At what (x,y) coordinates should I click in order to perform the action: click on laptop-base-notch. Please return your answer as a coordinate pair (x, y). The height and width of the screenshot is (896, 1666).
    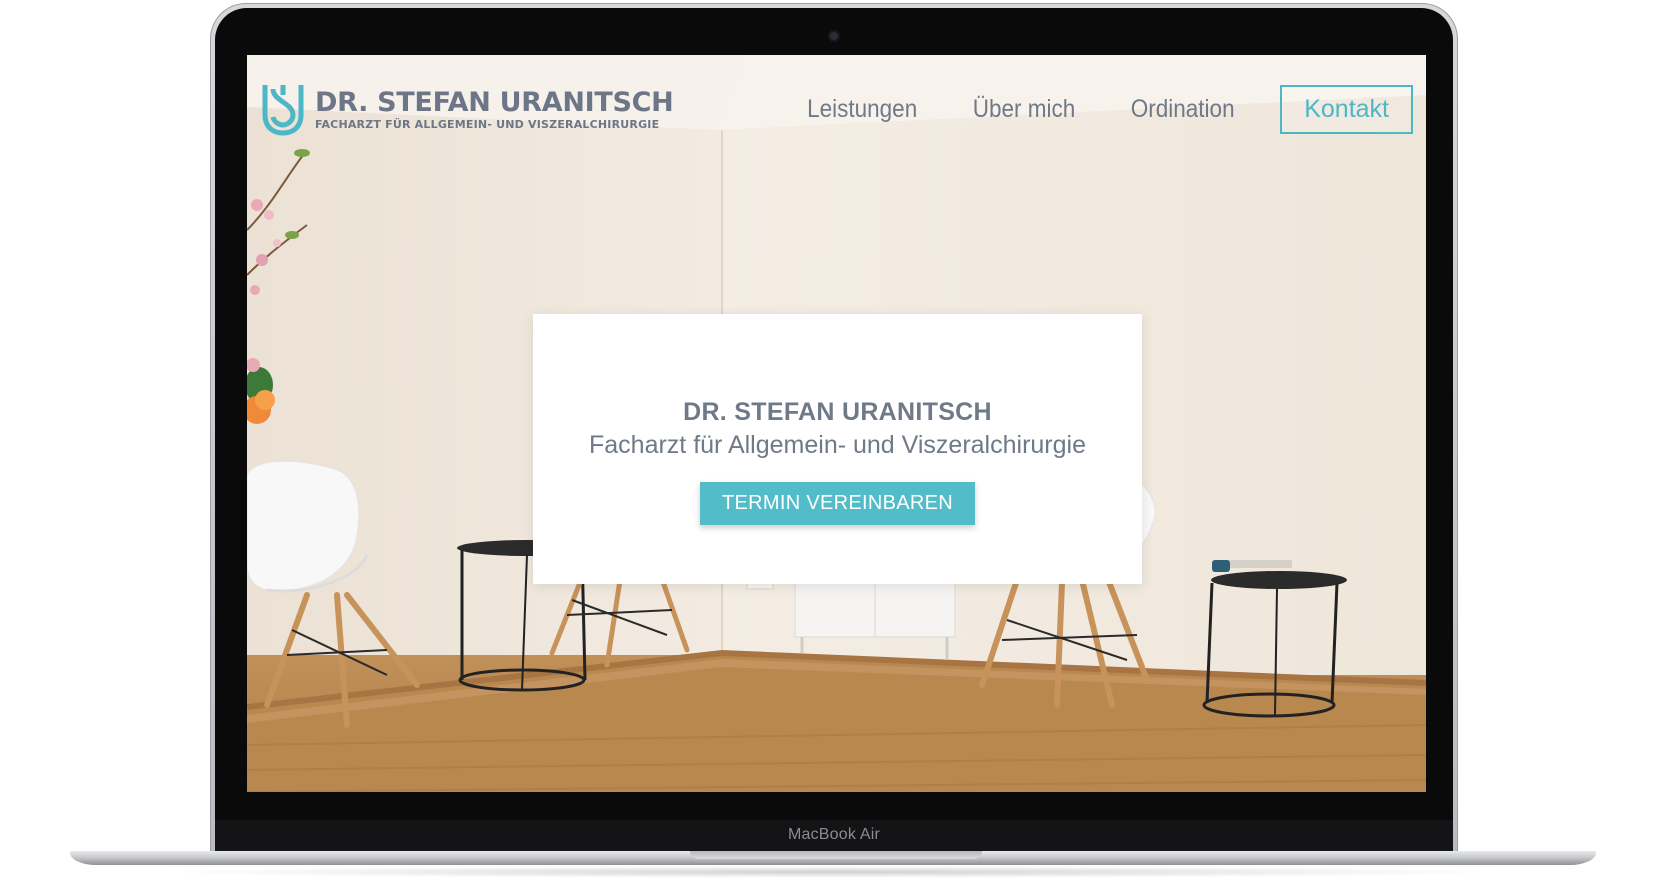
    Looking at the image, I should click on (836, 855).